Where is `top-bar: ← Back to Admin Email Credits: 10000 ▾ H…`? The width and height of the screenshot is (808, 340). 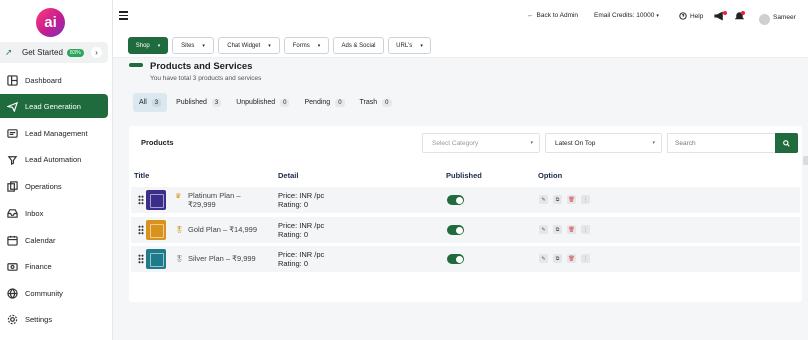 top-bar: ← Back to Admin Email Credits: 10000 ▾ H… is located at coordinates (460, 17).